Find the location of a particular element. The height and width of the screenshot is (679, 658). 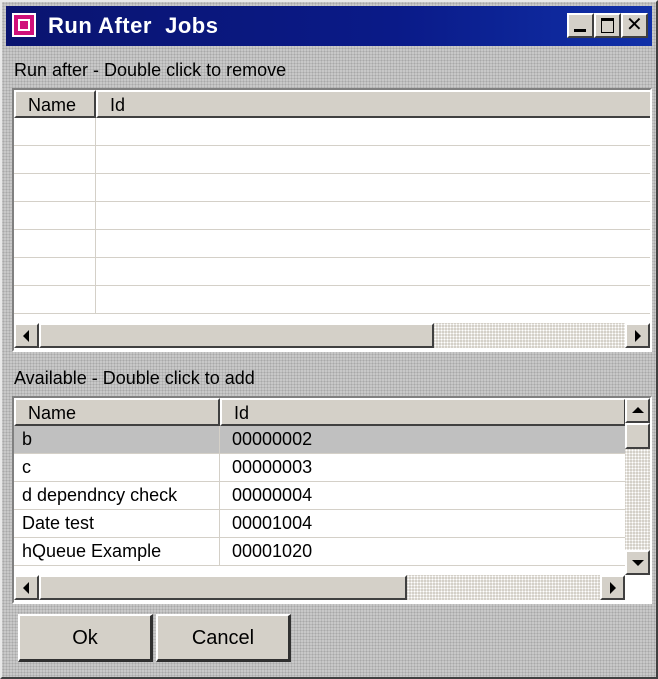

available-label: Available - Double click to add is located at coordinates (134, 378).